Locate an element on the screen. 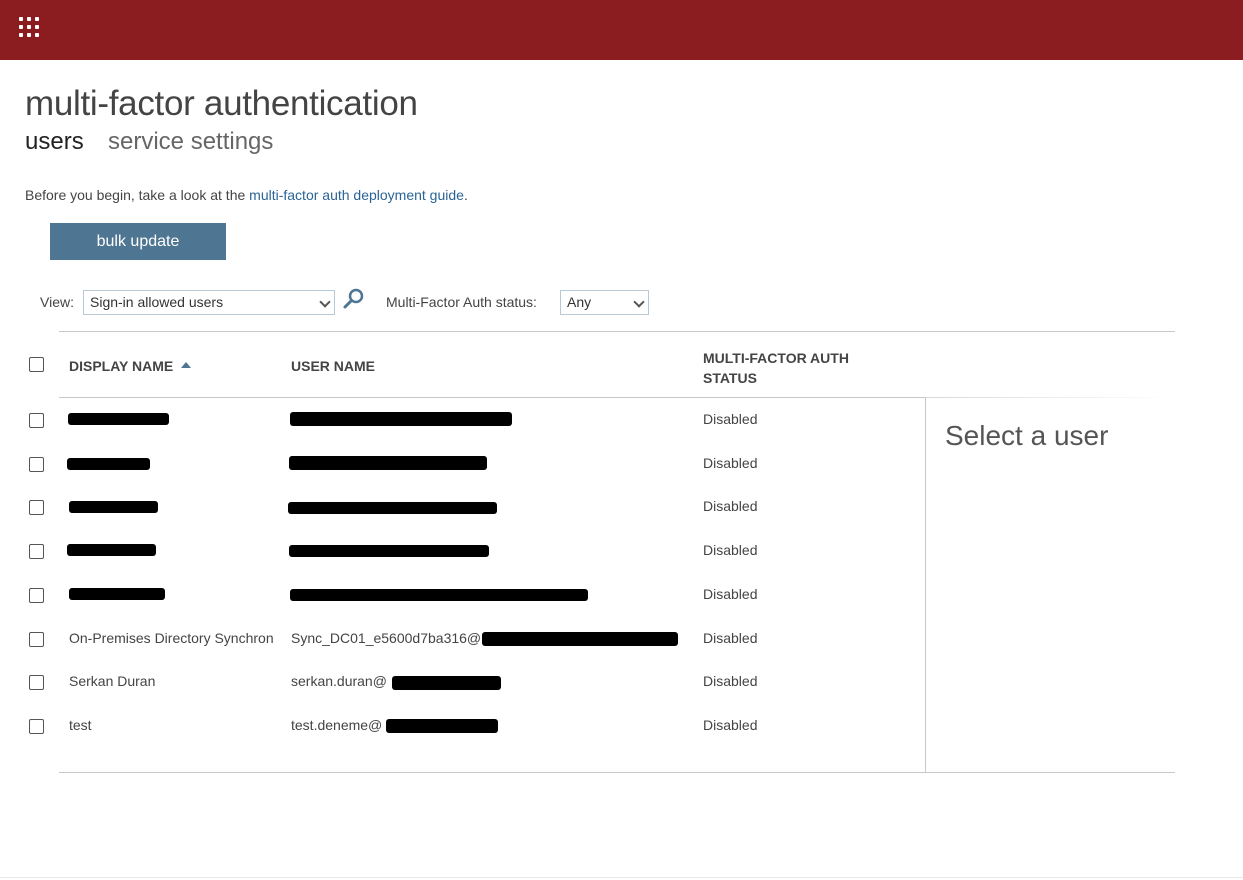 The height and width of the screenshot is (880, 1243). detail-panel-top-divider is located at coordinates (1050, 397).